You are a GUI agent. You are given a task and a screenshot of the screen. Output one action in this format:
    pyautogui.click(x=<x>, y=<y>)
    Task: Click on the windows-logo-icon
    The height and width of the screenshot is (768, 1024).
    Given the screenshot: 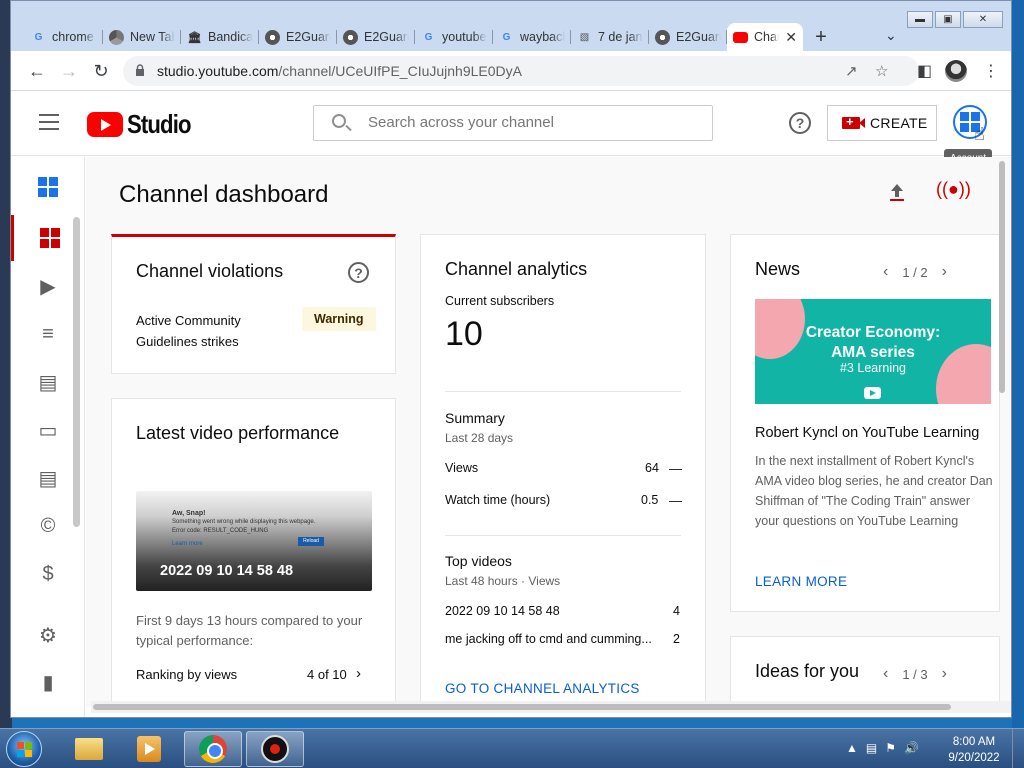 What is the action you would take?
    pyautogui.click(x=24, y=749)
    